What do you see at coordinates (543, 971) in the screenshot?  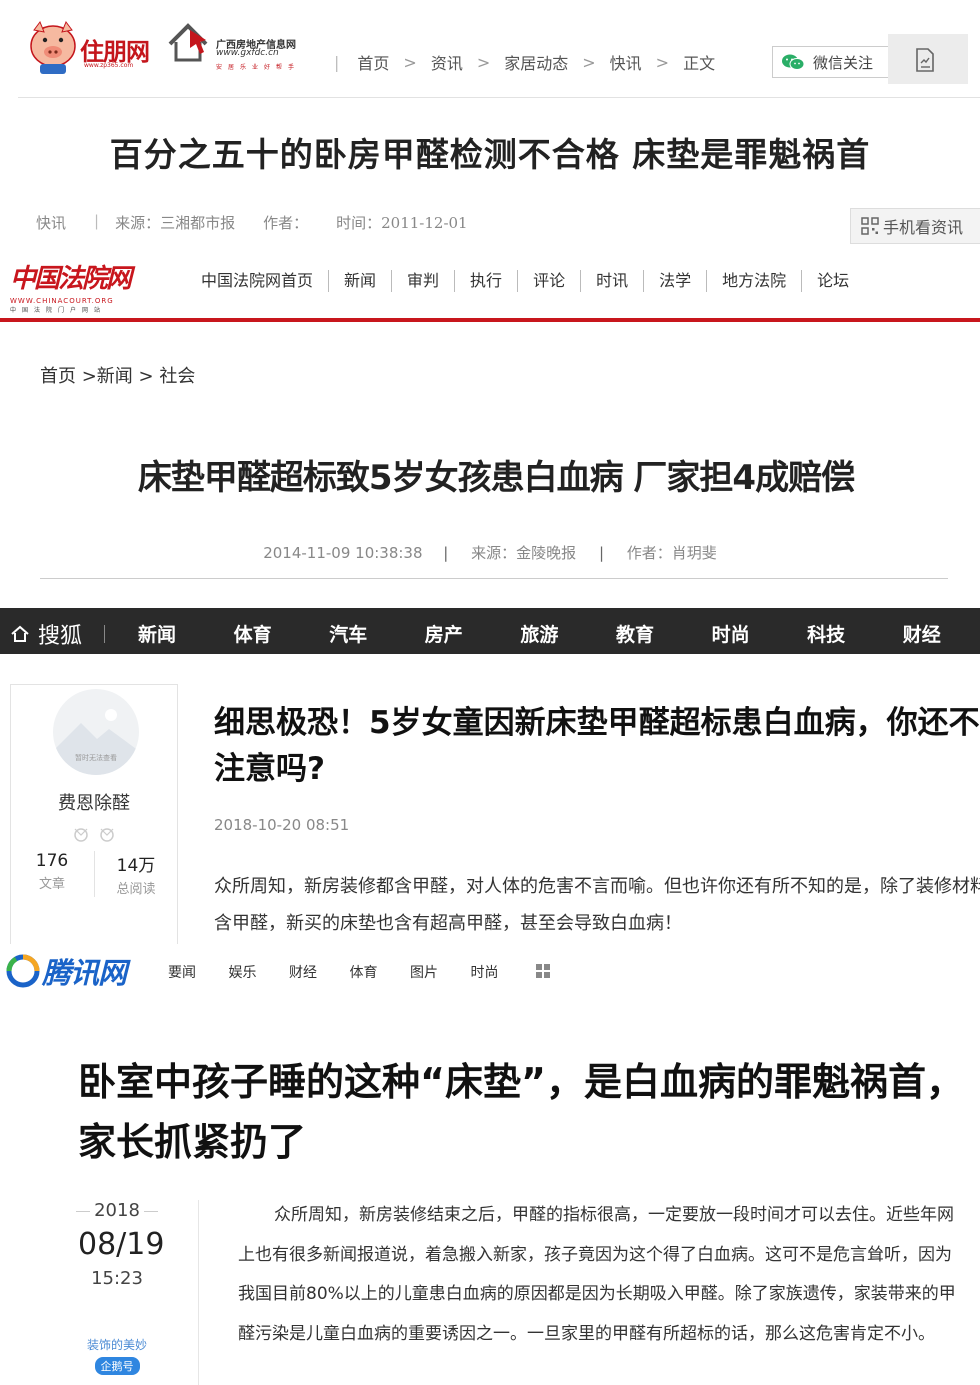 I see `grid-menu-icon` at bounding box center [543, 971].